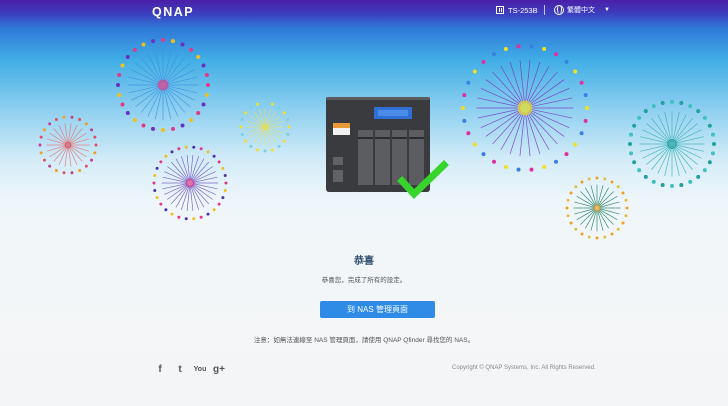  What do you see at coordinates (160, 370) in the screenshot?
I see `facebook-icon: f` at bounding box center [160, 370].